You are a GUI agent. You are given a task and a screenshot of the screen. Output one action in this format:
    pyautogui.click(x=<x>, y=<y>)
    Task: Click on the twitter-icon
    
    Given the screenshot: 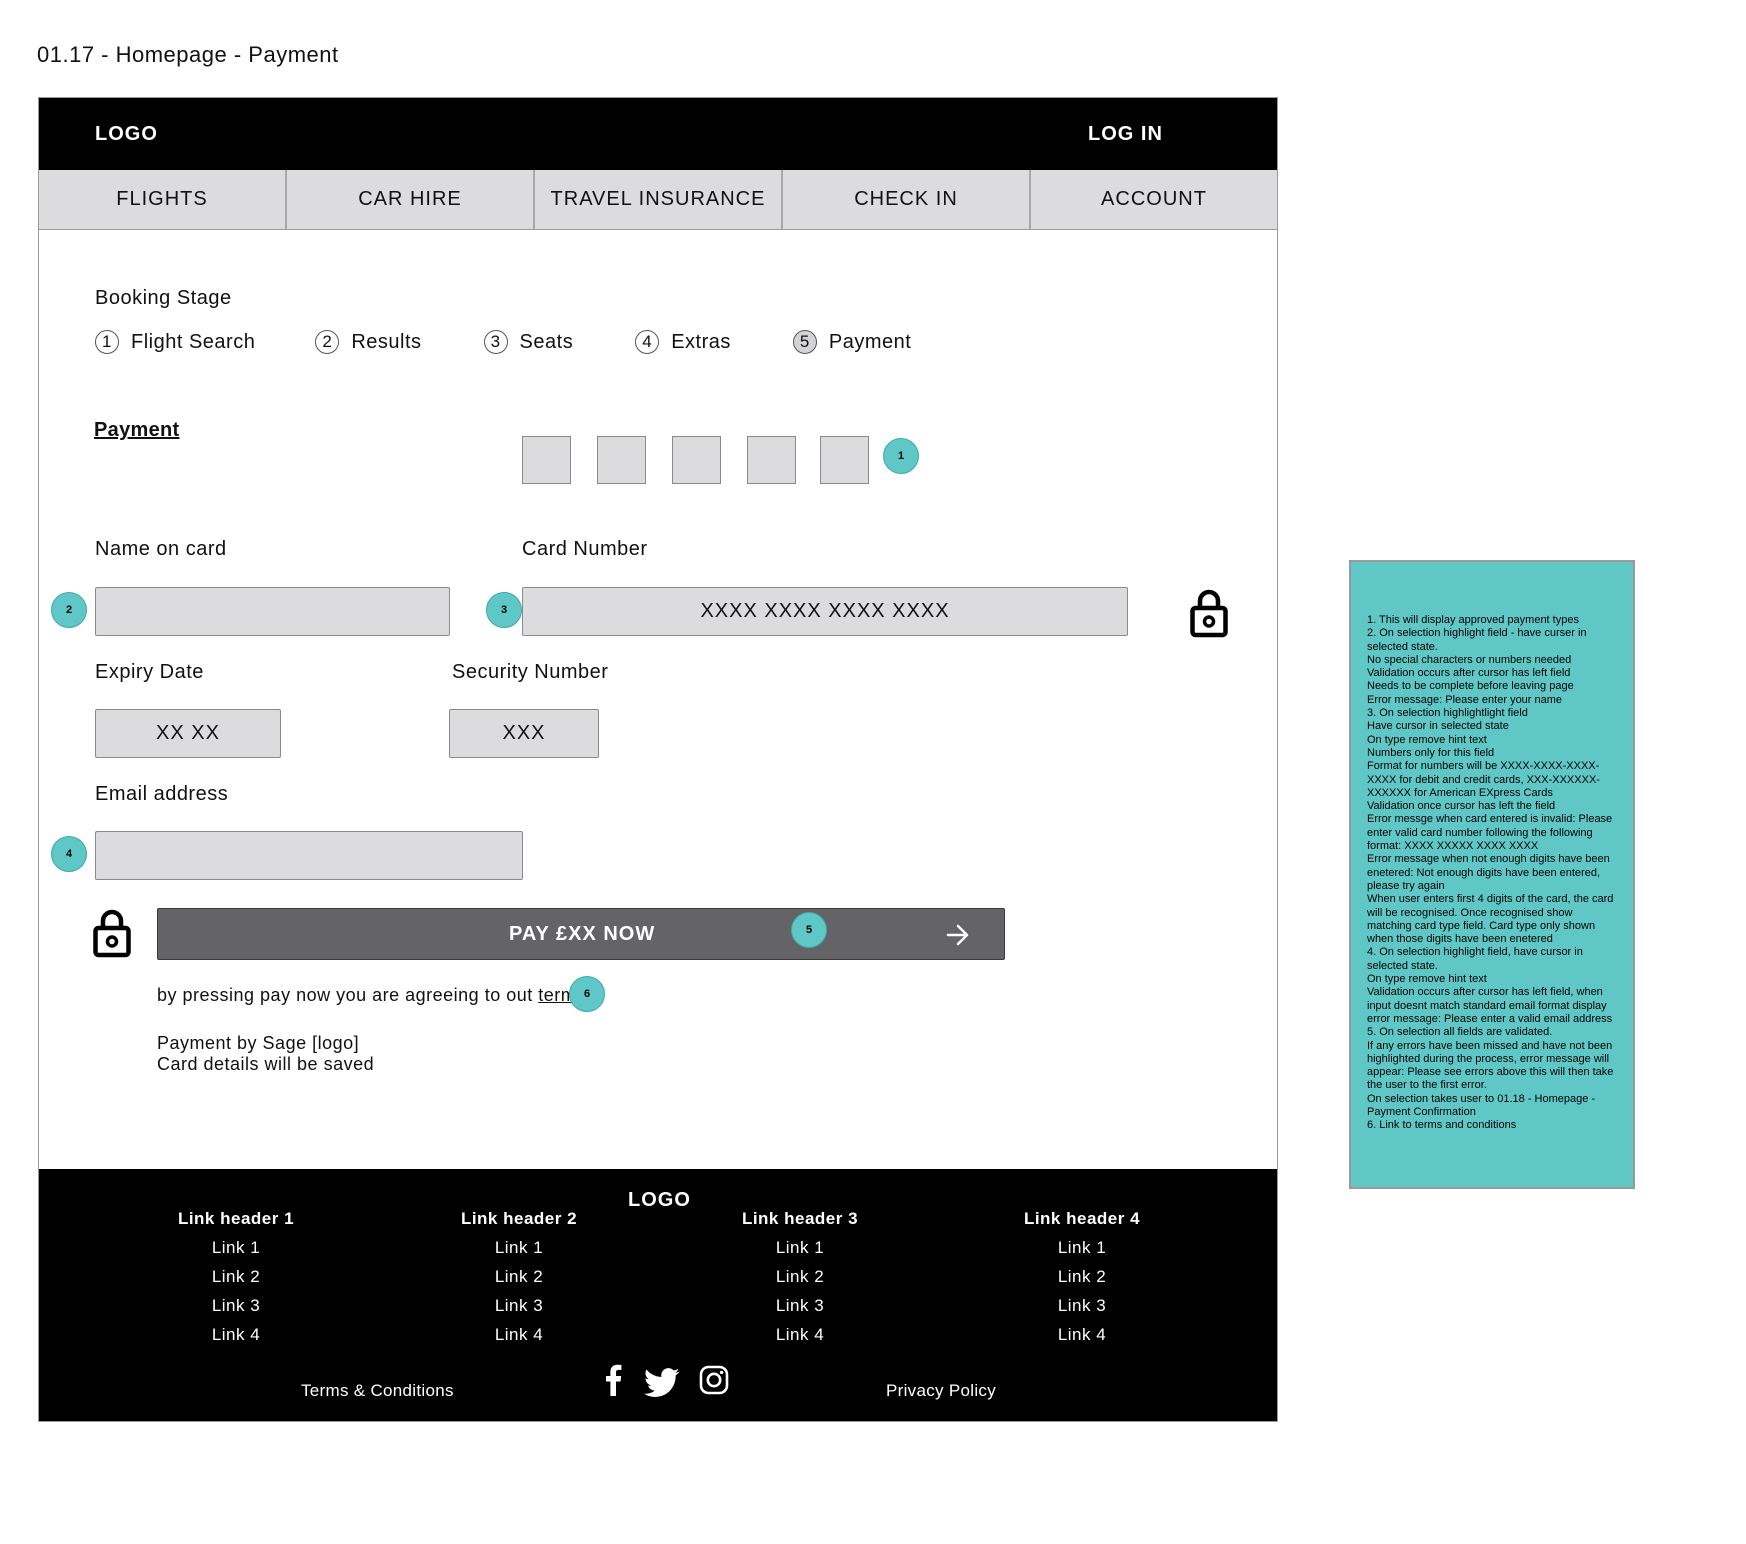 What is the action you would take?
    pyautogui.click(x=662, y=1383)
    